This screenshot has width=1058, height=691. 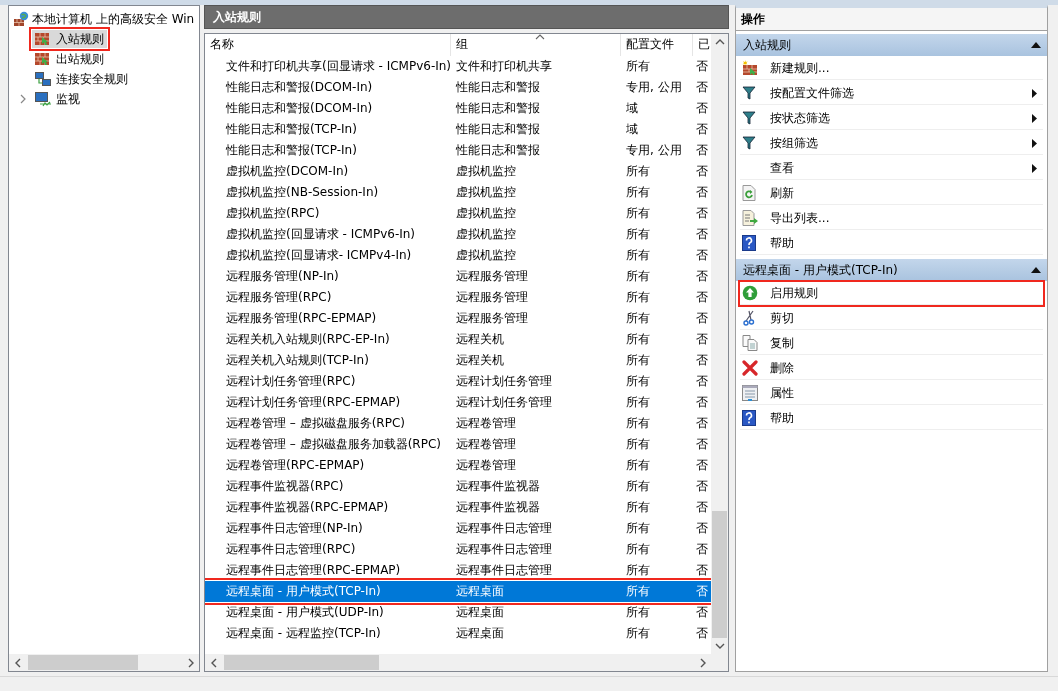 I want to click on rule-row: 性能日志和警报(TCP-In) 性能日志和警报 域 否, so click(x=458, y=129).